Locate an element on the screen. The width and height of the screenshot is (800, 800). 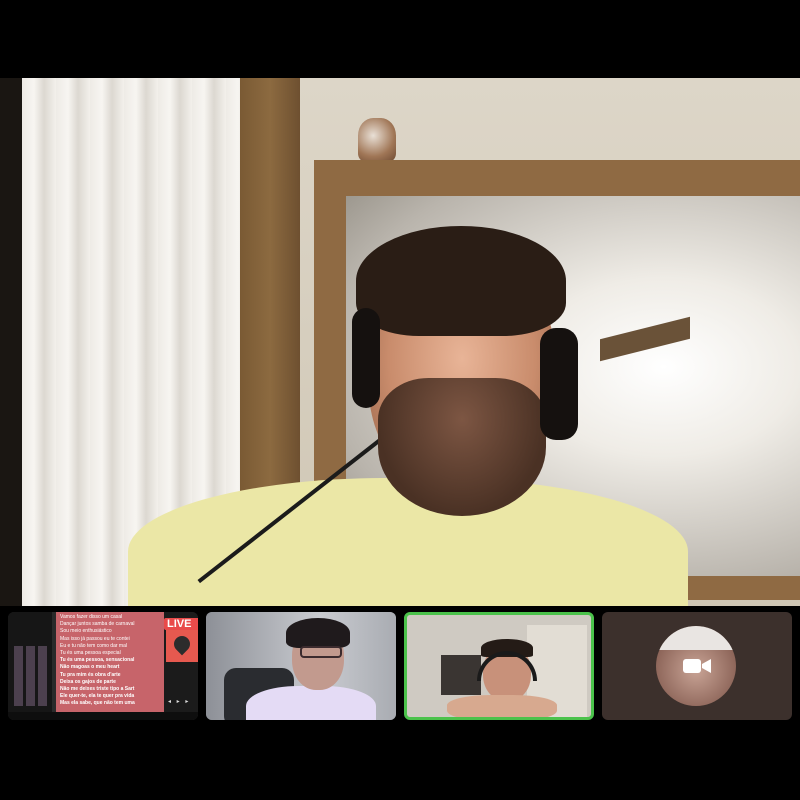
headphone-right is located at coordinates (559, 384).